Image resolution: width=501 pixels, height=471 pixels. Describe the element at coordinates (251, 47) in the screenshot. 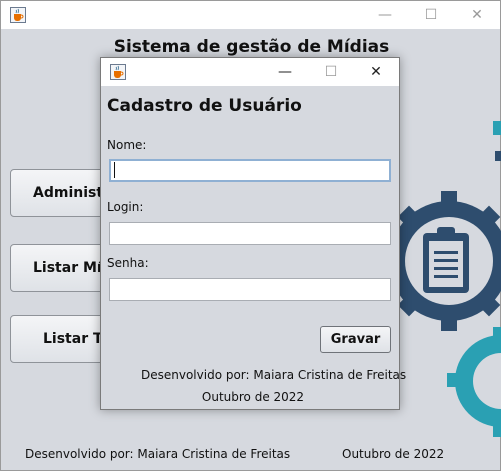

I see `app-title: Sistema de gestão de Mídias` at that location.